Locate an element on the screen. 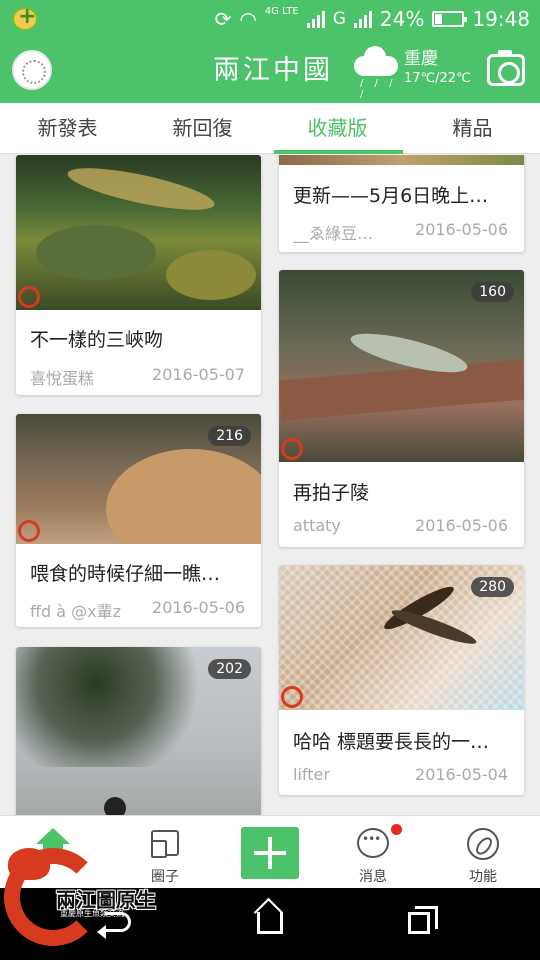 The width and height of the screenshot is (540, 960). post-author: ffd à @x輩z is located at coordinates (76, 611).